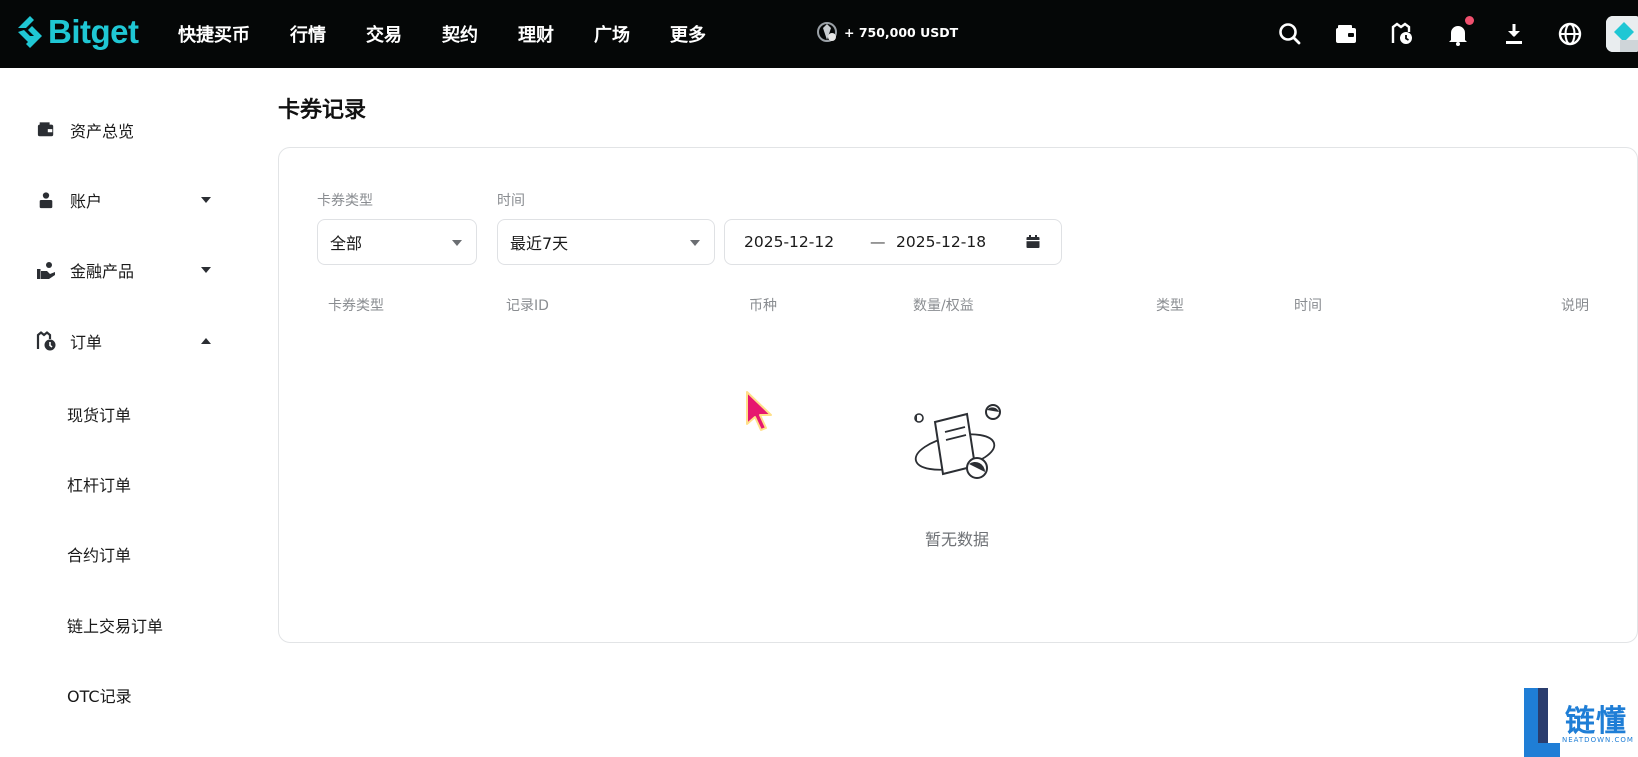  I want to click on sidebar-item-assets-overview: 资产总览, so click(124, 130).